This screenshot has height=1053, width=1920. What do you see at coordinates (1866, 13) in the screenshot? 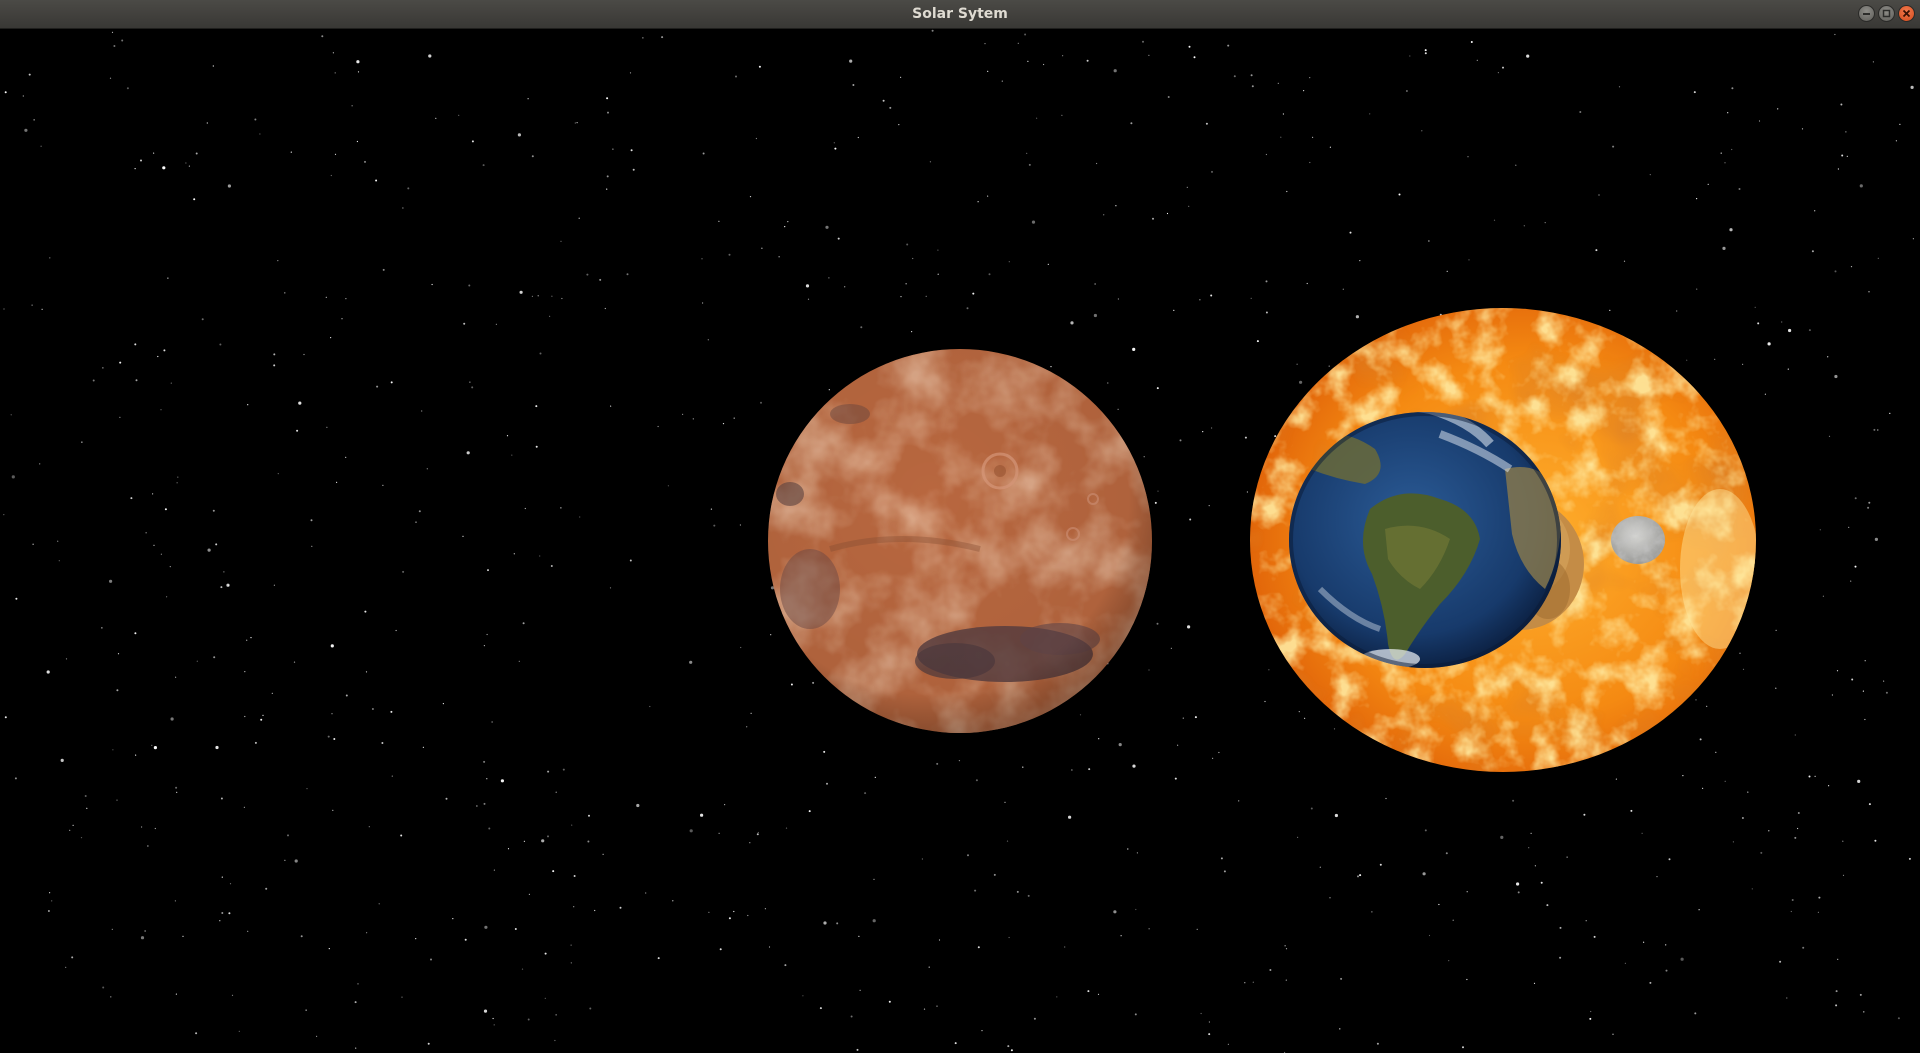
I see `minimize-button` at bounding box center [1866, 13].